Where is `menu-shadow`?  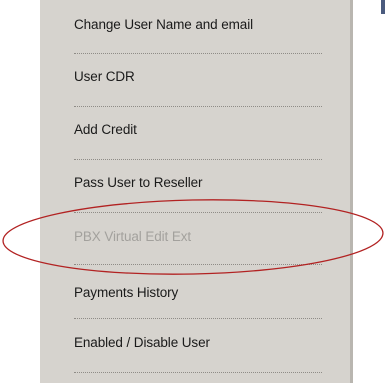
menu-shadow is located at coordinates (351, 191).